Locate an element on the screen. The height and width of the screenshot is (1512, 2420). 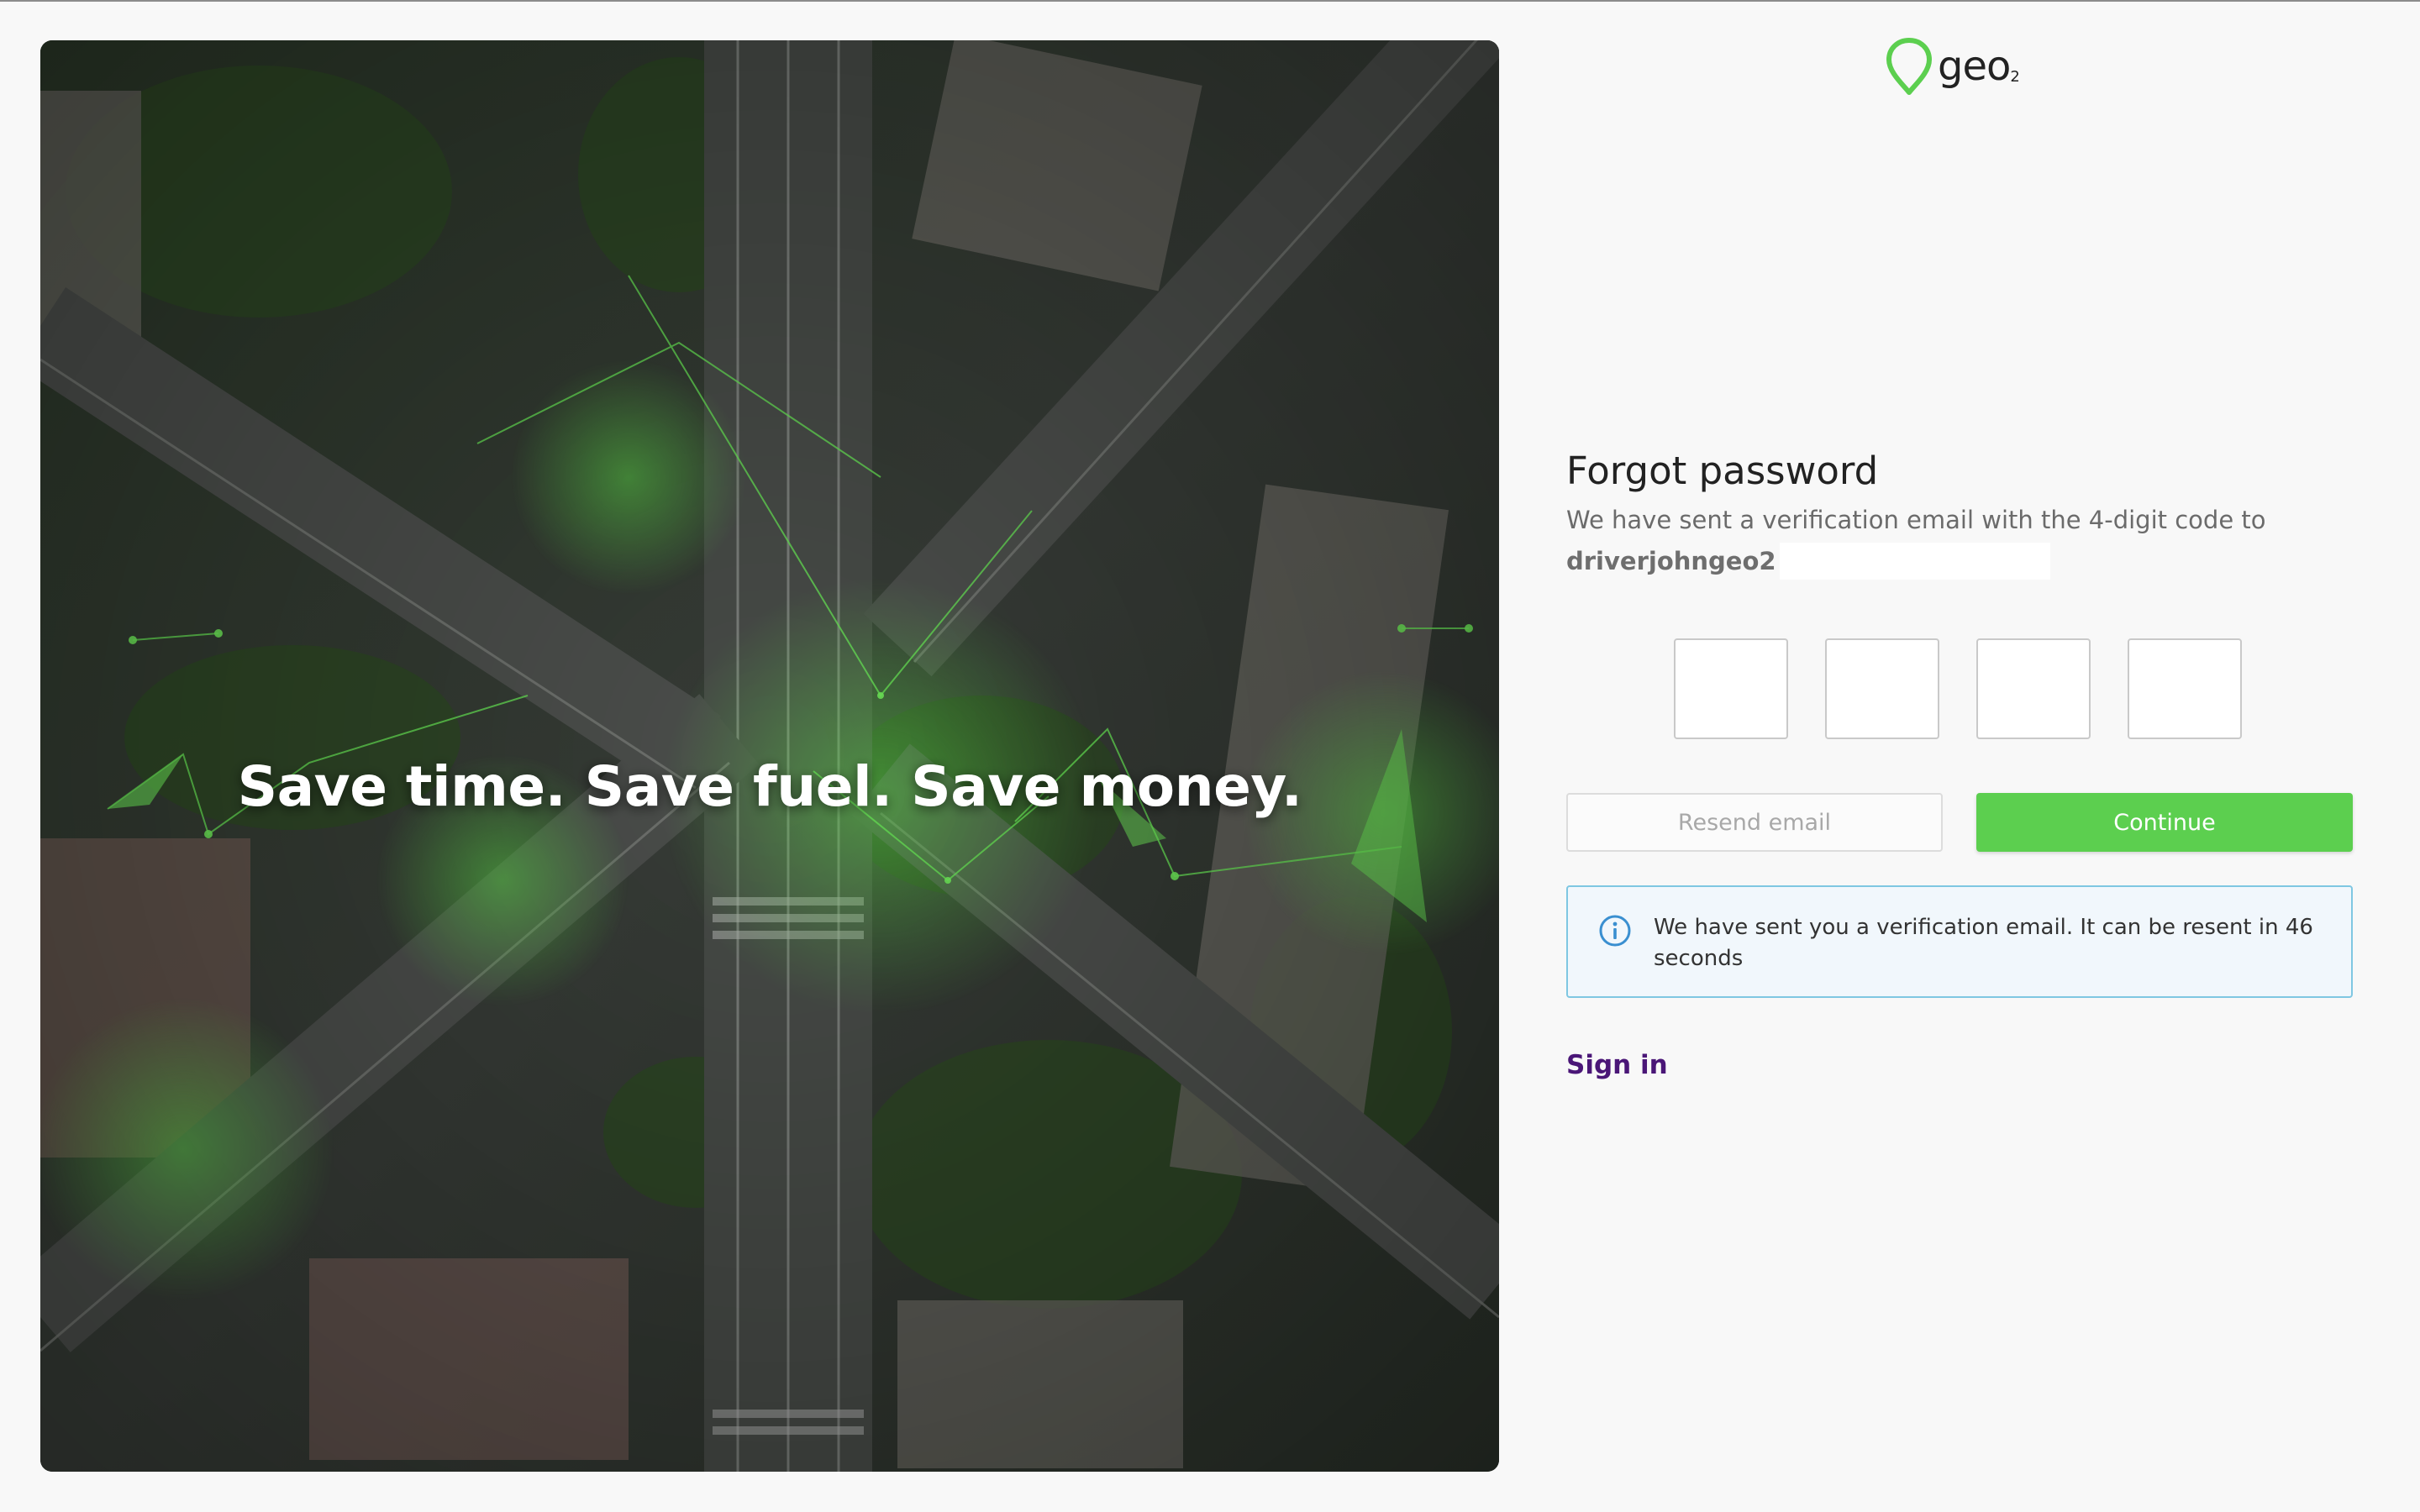
code-digit-4-input is located at coordinates (2185, 688).